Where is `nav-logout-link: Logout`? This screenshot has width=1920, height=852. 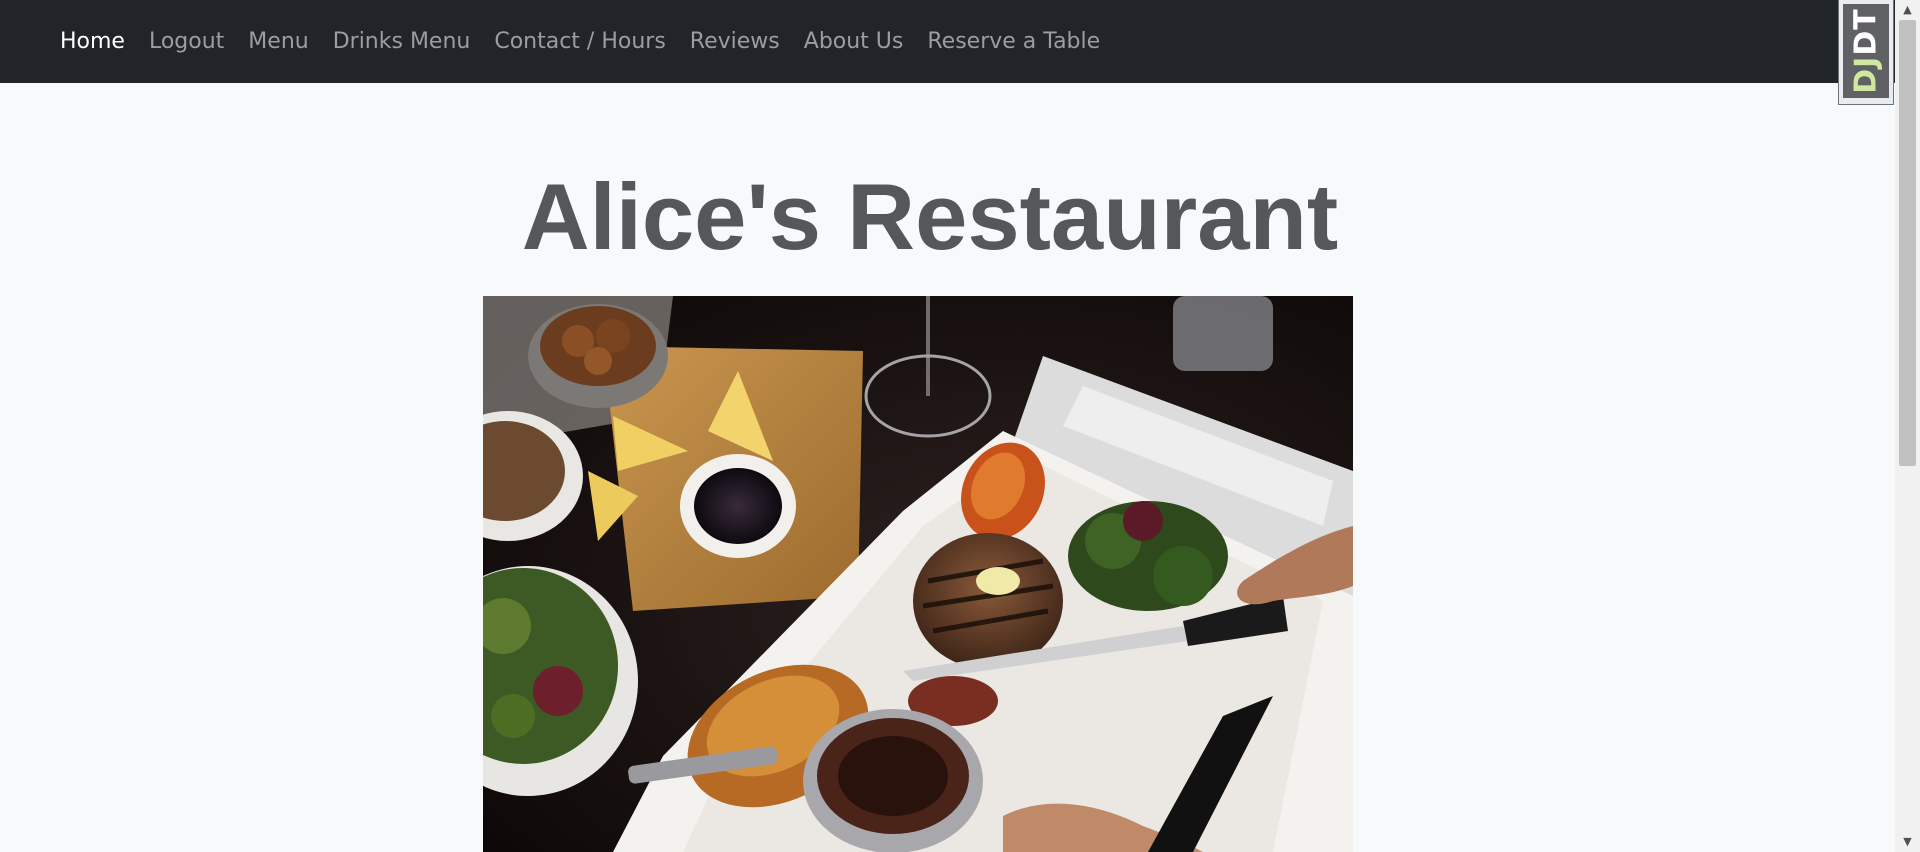 nav-logout-link: Logout is located at coordinates (186, 41).